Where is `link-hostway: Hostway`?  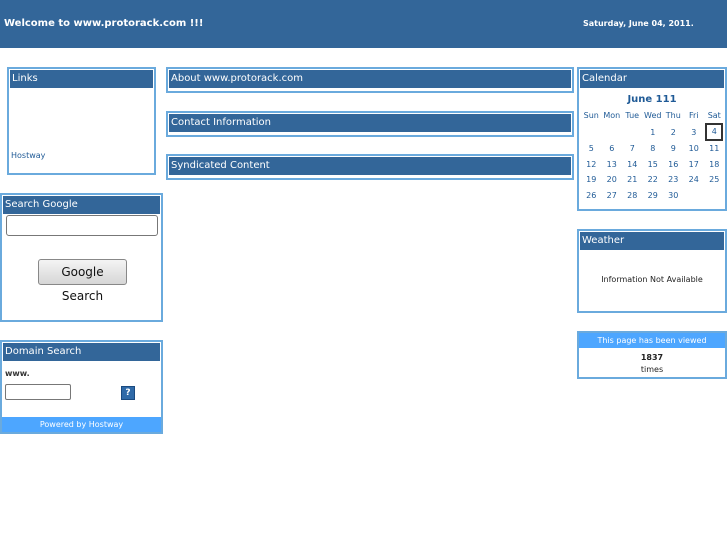 link-hostway: Hostway is located at coordinates (28, 155).